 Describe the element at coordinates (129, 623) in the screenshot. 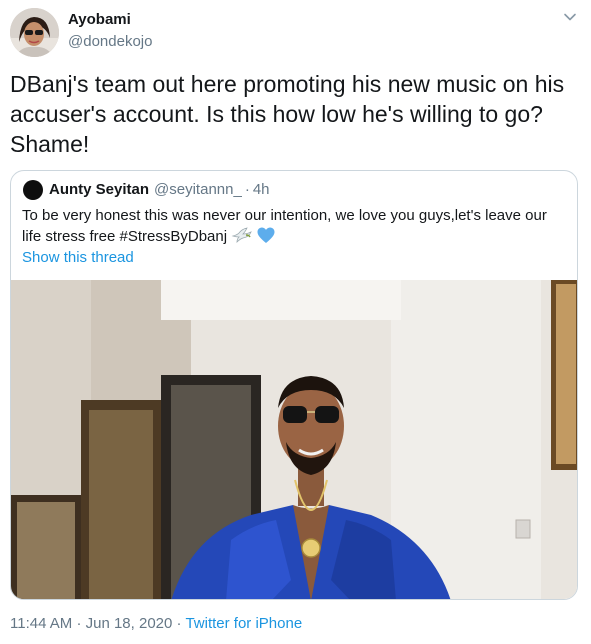

I see `tweet-date: Jun 18, 2020` at that location.